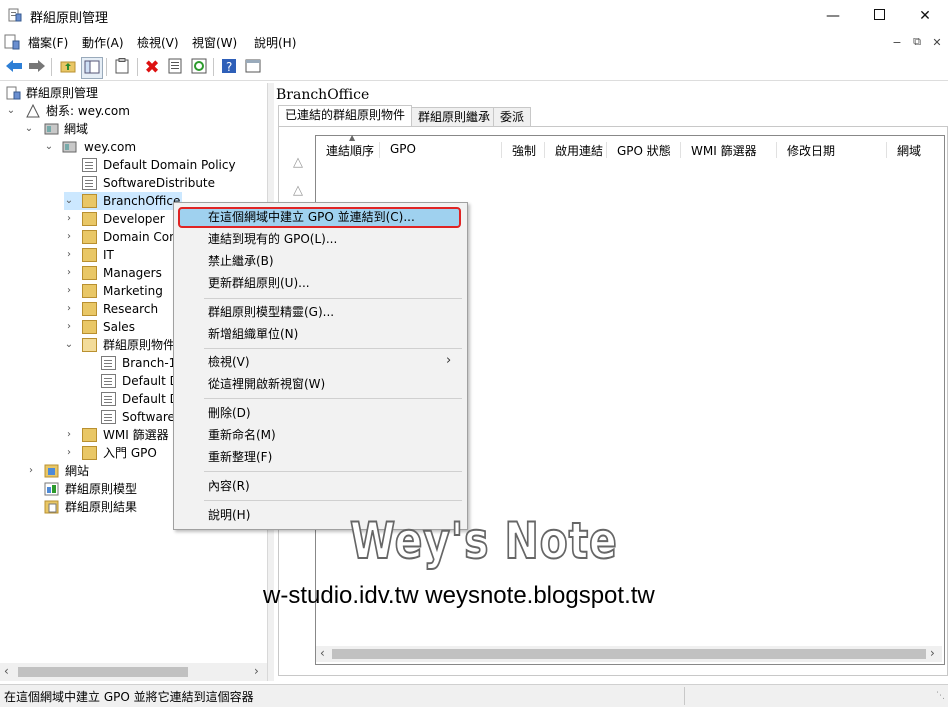 This screenshot has width=948, height=707. Describe the element at coordinates (142, 201) in the screenshot. I see `tree-label: BranchOffice` at that location.